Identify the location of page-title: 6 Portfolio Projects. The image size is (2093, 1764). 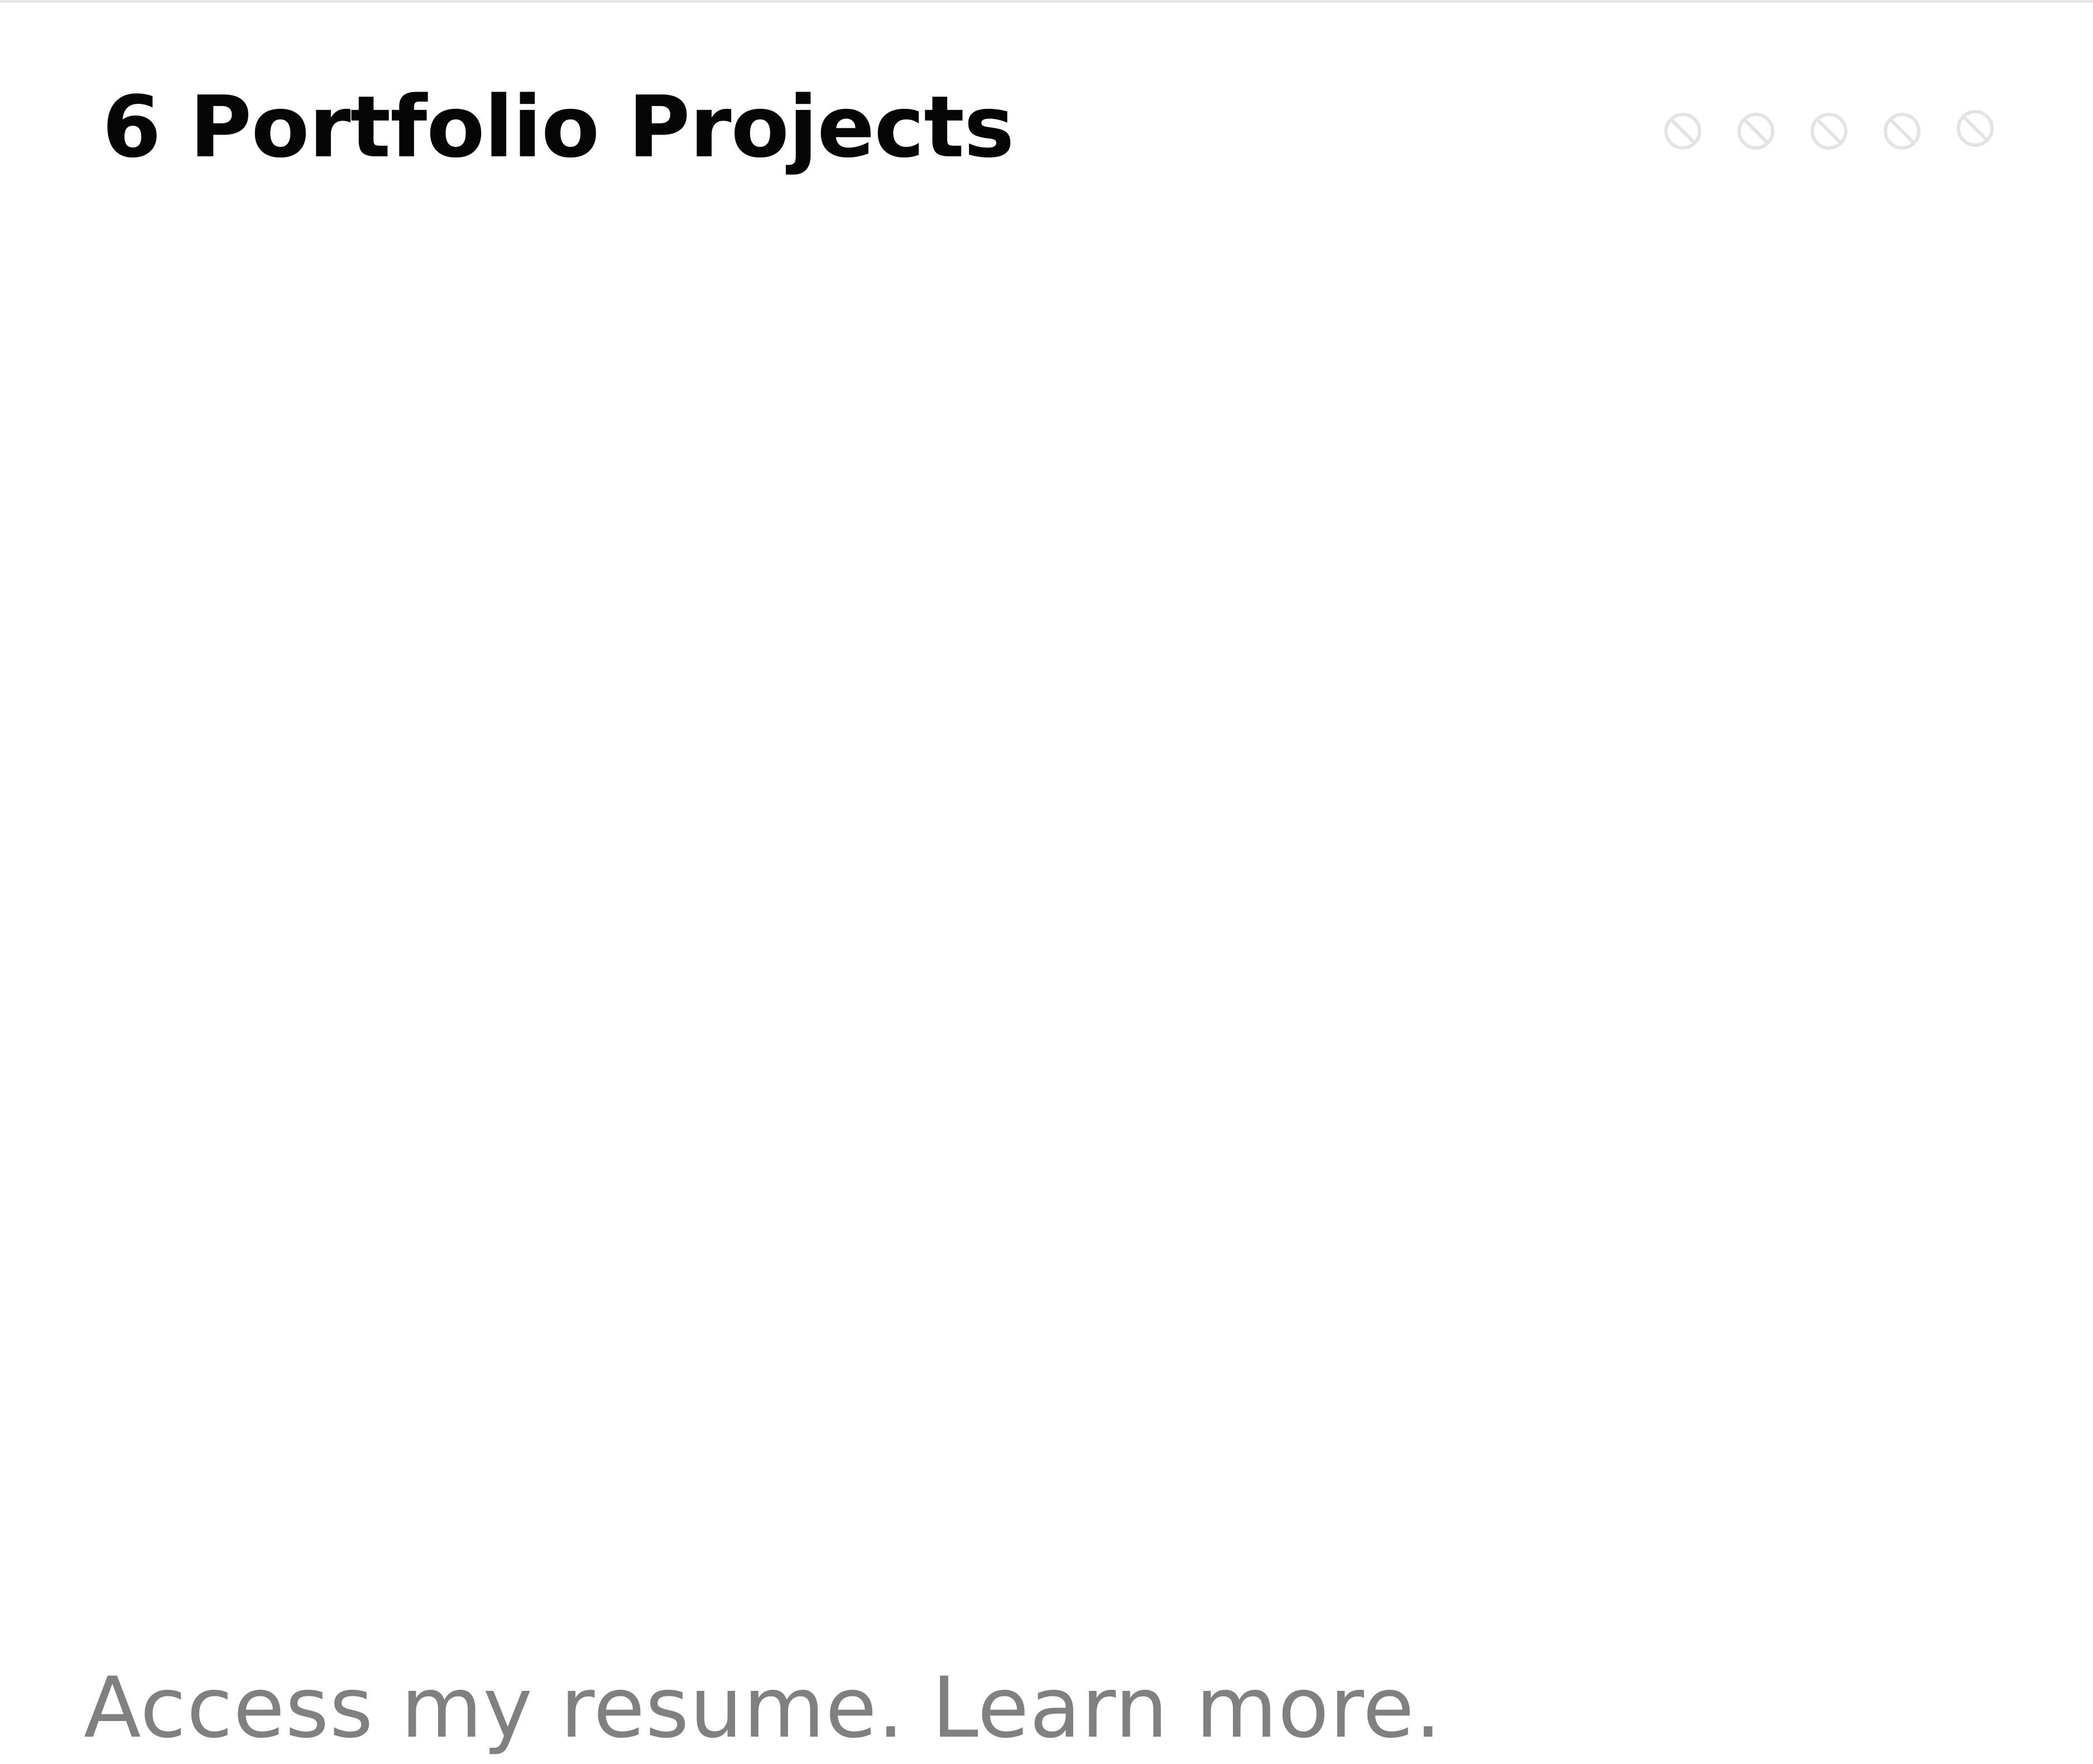
(558, 127).